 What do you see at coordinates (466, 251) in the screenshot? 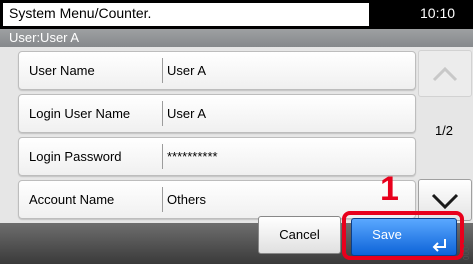
I see `side-code: 0004` at bounding box center [466, 251].